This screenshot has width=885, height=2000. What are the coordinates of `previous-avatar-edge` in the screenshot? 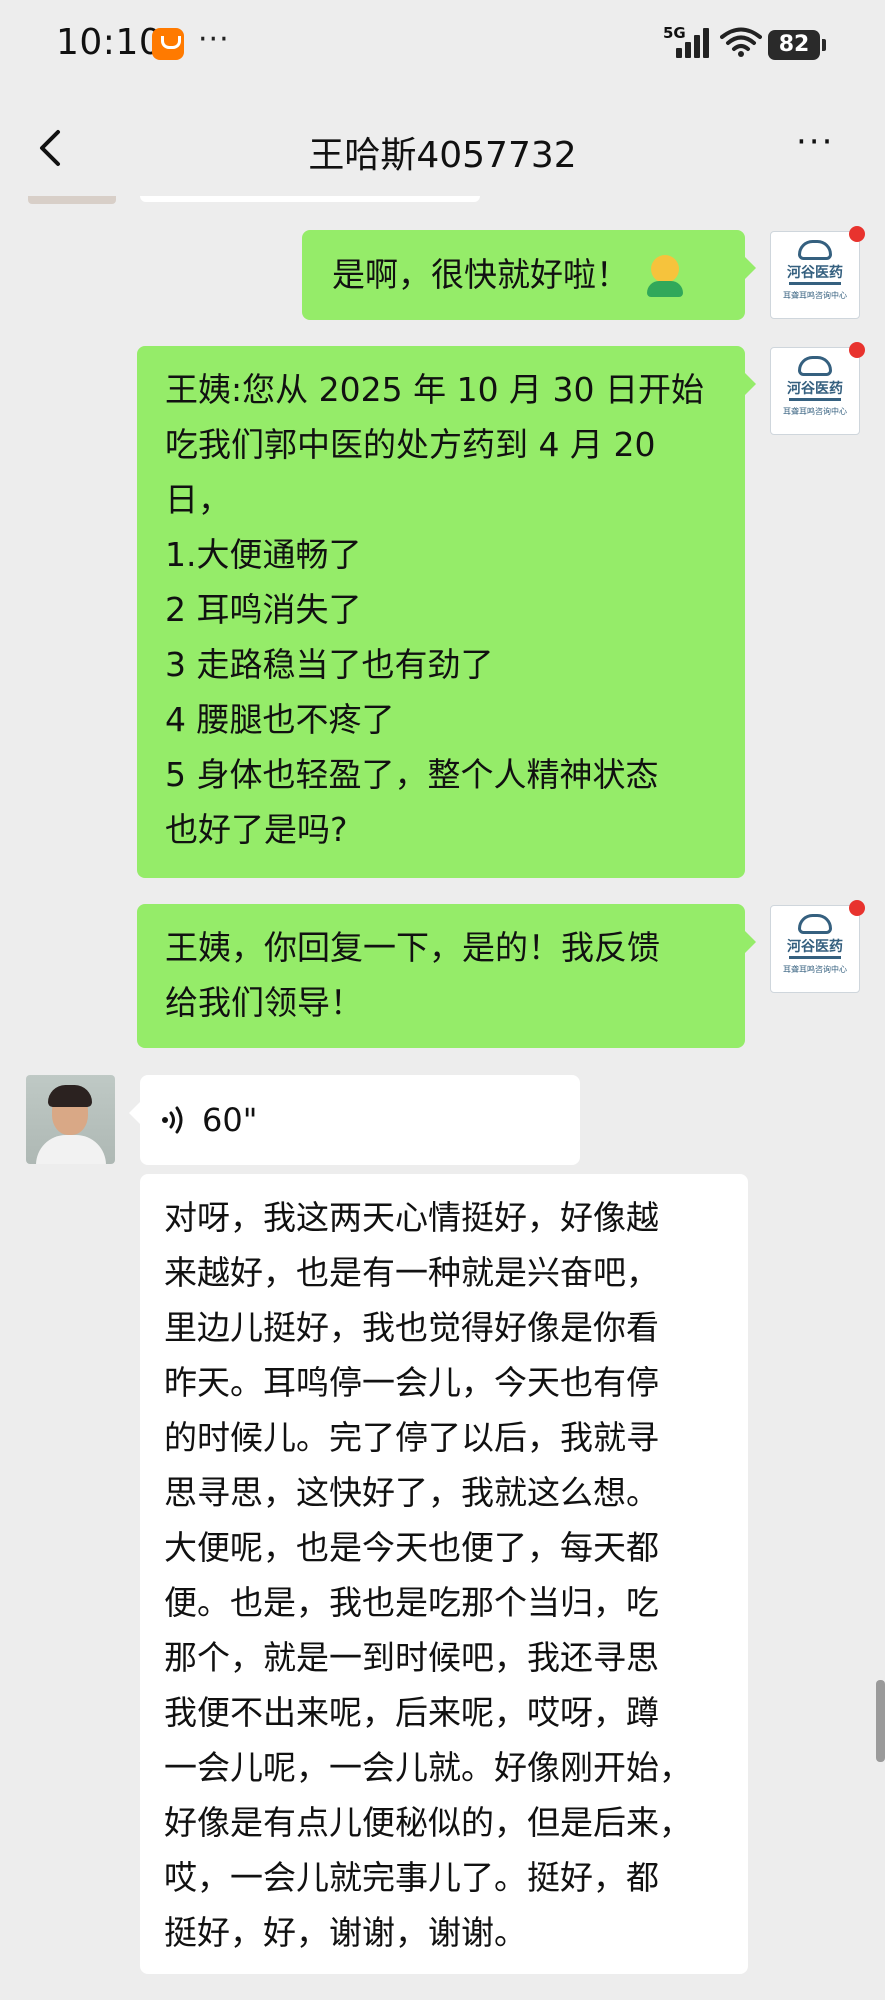 It's located at (72, 200).